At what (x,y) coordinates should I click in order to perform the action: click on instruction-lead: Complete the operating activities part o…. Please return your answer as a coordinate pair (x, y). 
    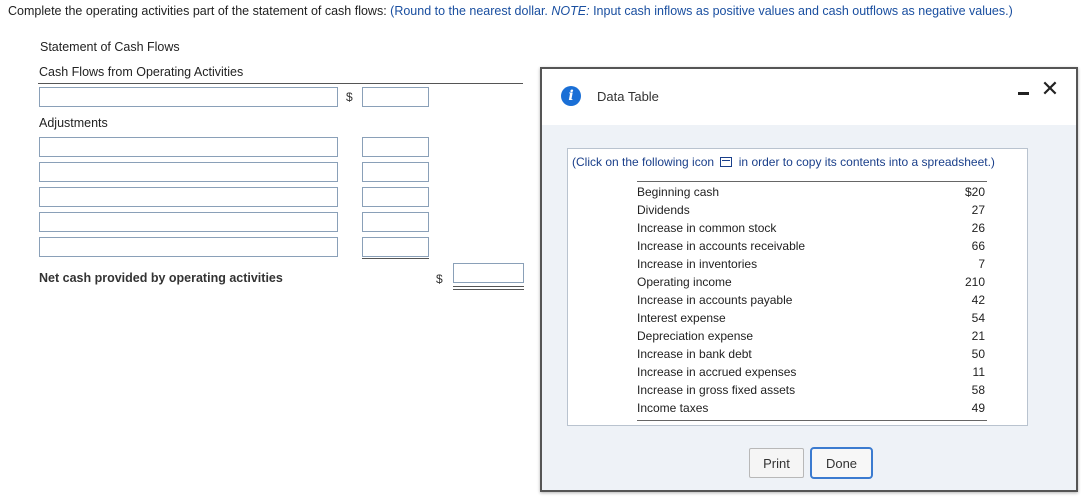
    Looking at the image, I should click on (197, 11).